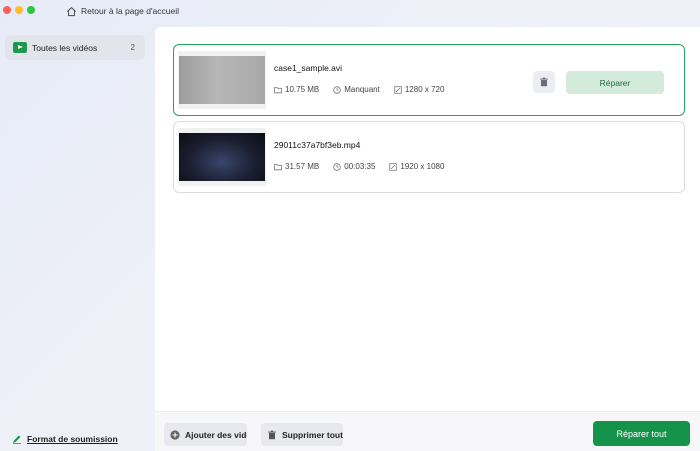 This screenshot has width=700, height=451. What do you see at coordinates (302, 89) in the screenshot?
I see `file-size-value: 10.75 MB` at bounding box center [302, 89].